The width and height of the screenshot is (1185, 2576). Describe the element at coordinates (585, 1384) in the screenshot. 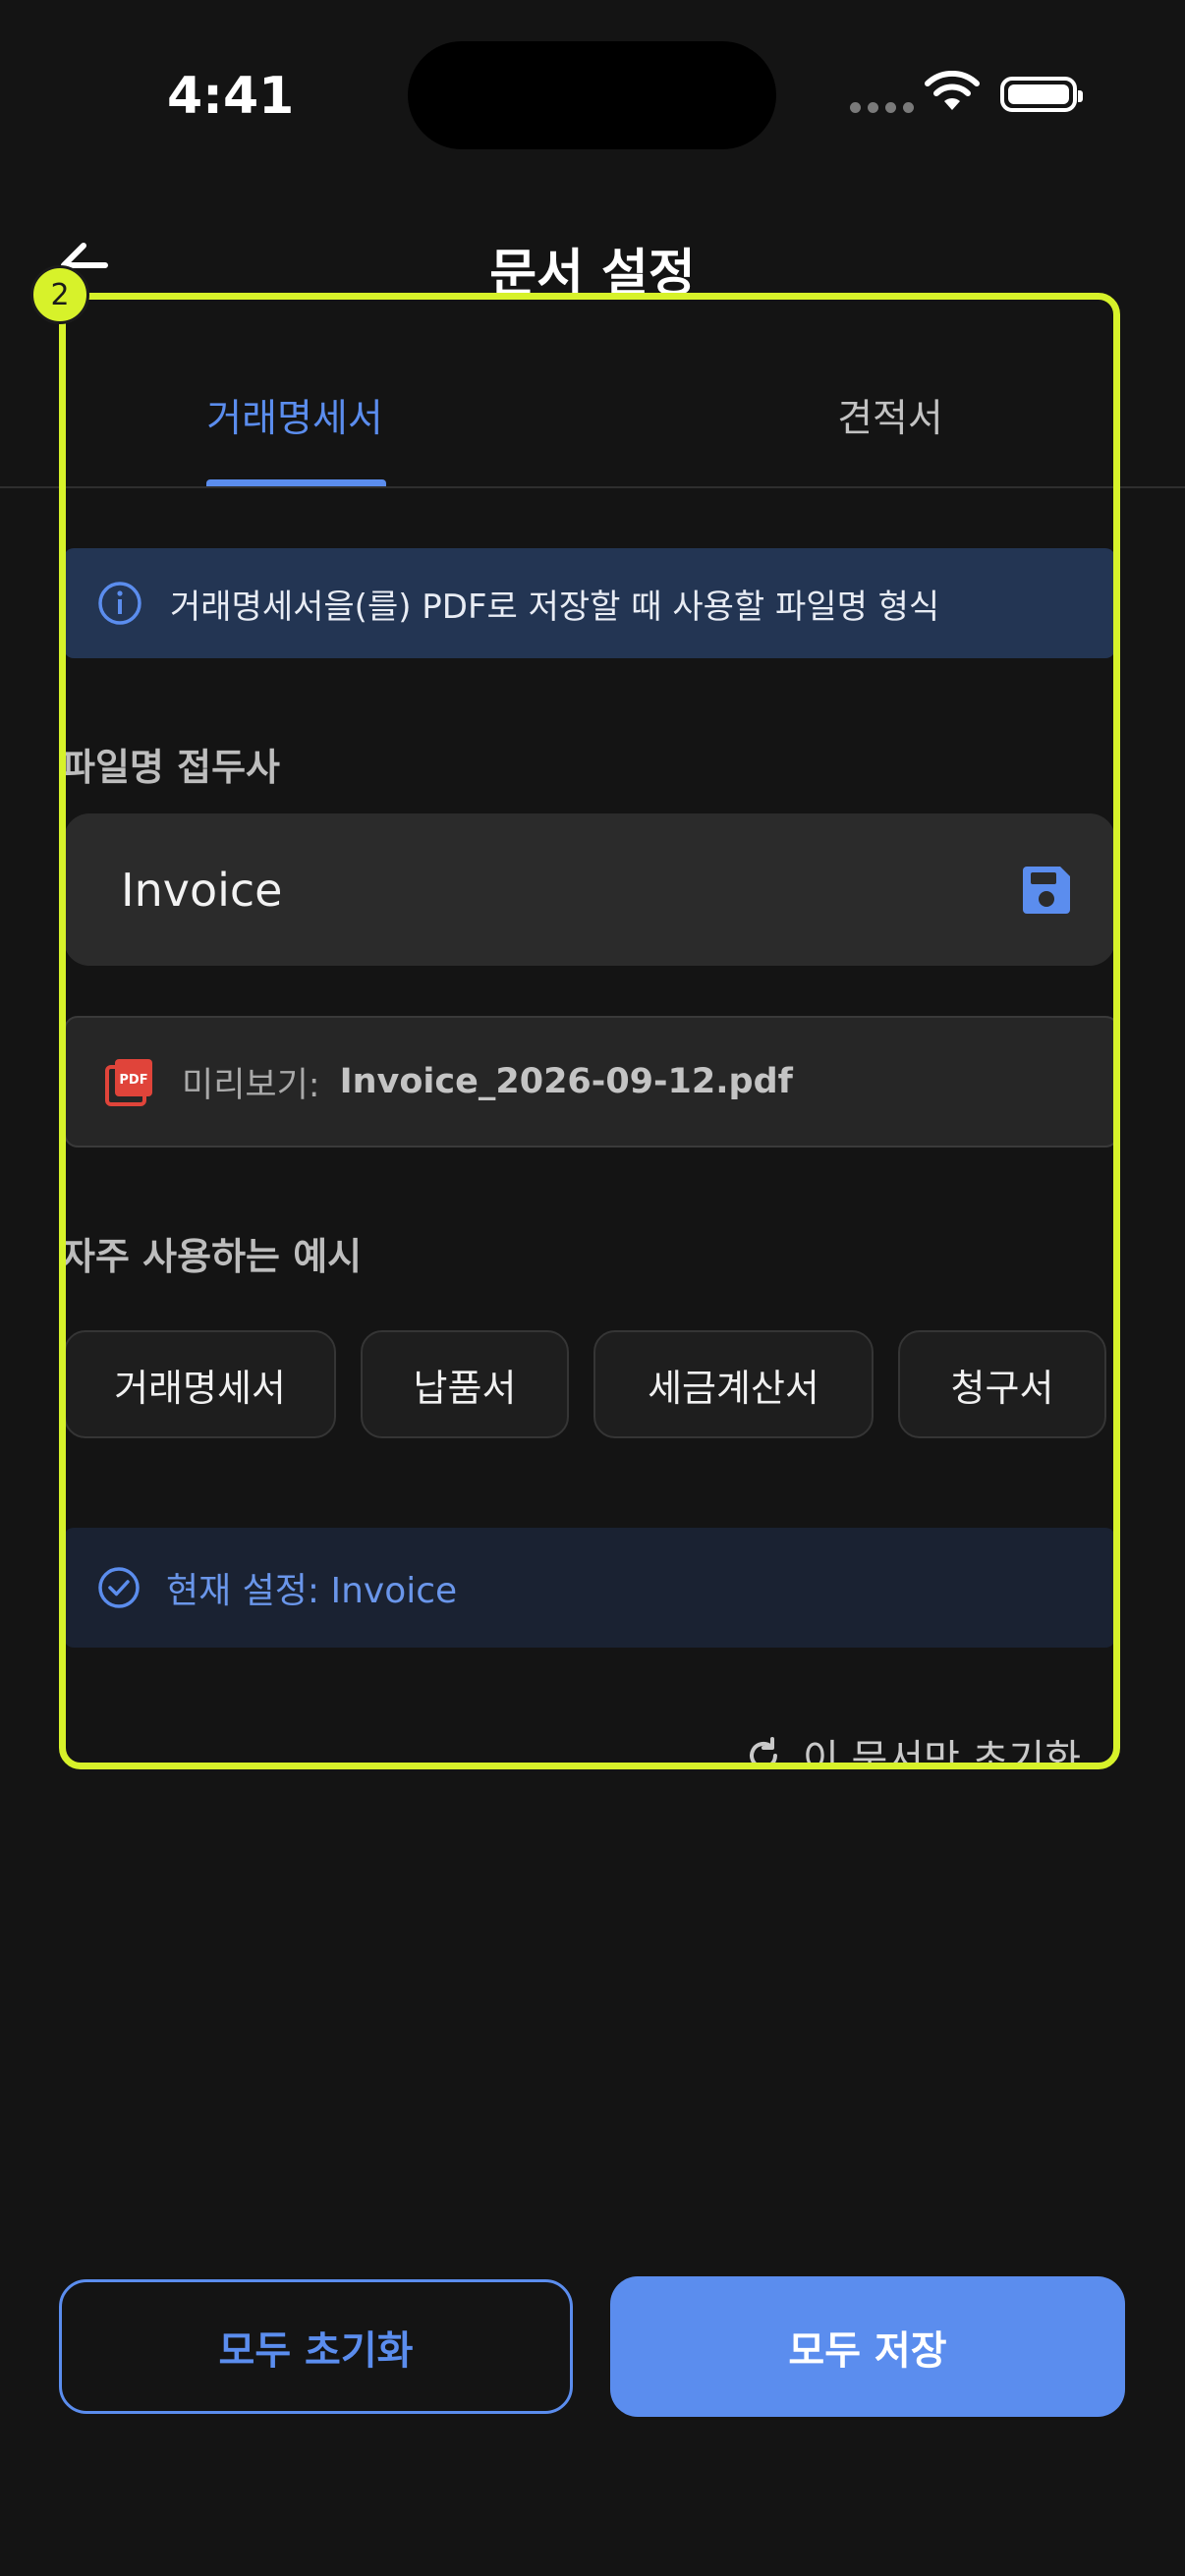

I see `example-chip-list: 거래명세서 납품서 세금계산서 청구서` at that location.